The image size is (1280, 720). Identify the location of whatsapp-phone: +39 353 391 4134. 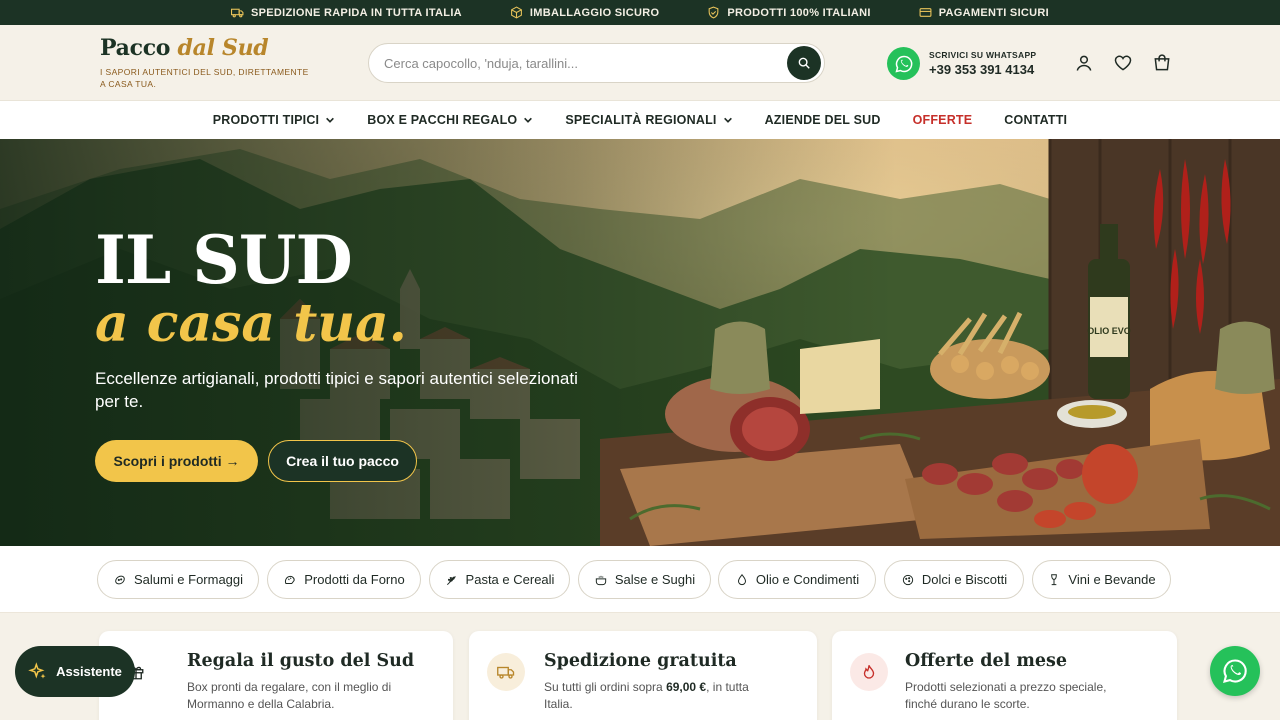
(982, 69).